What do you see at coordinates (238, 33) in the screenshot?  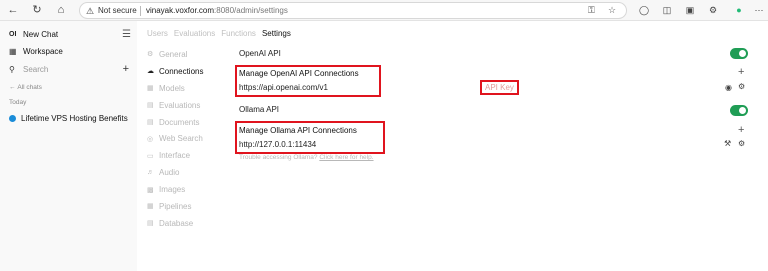 I see `tab-functions: Functions` at bounding box center [238, 33].